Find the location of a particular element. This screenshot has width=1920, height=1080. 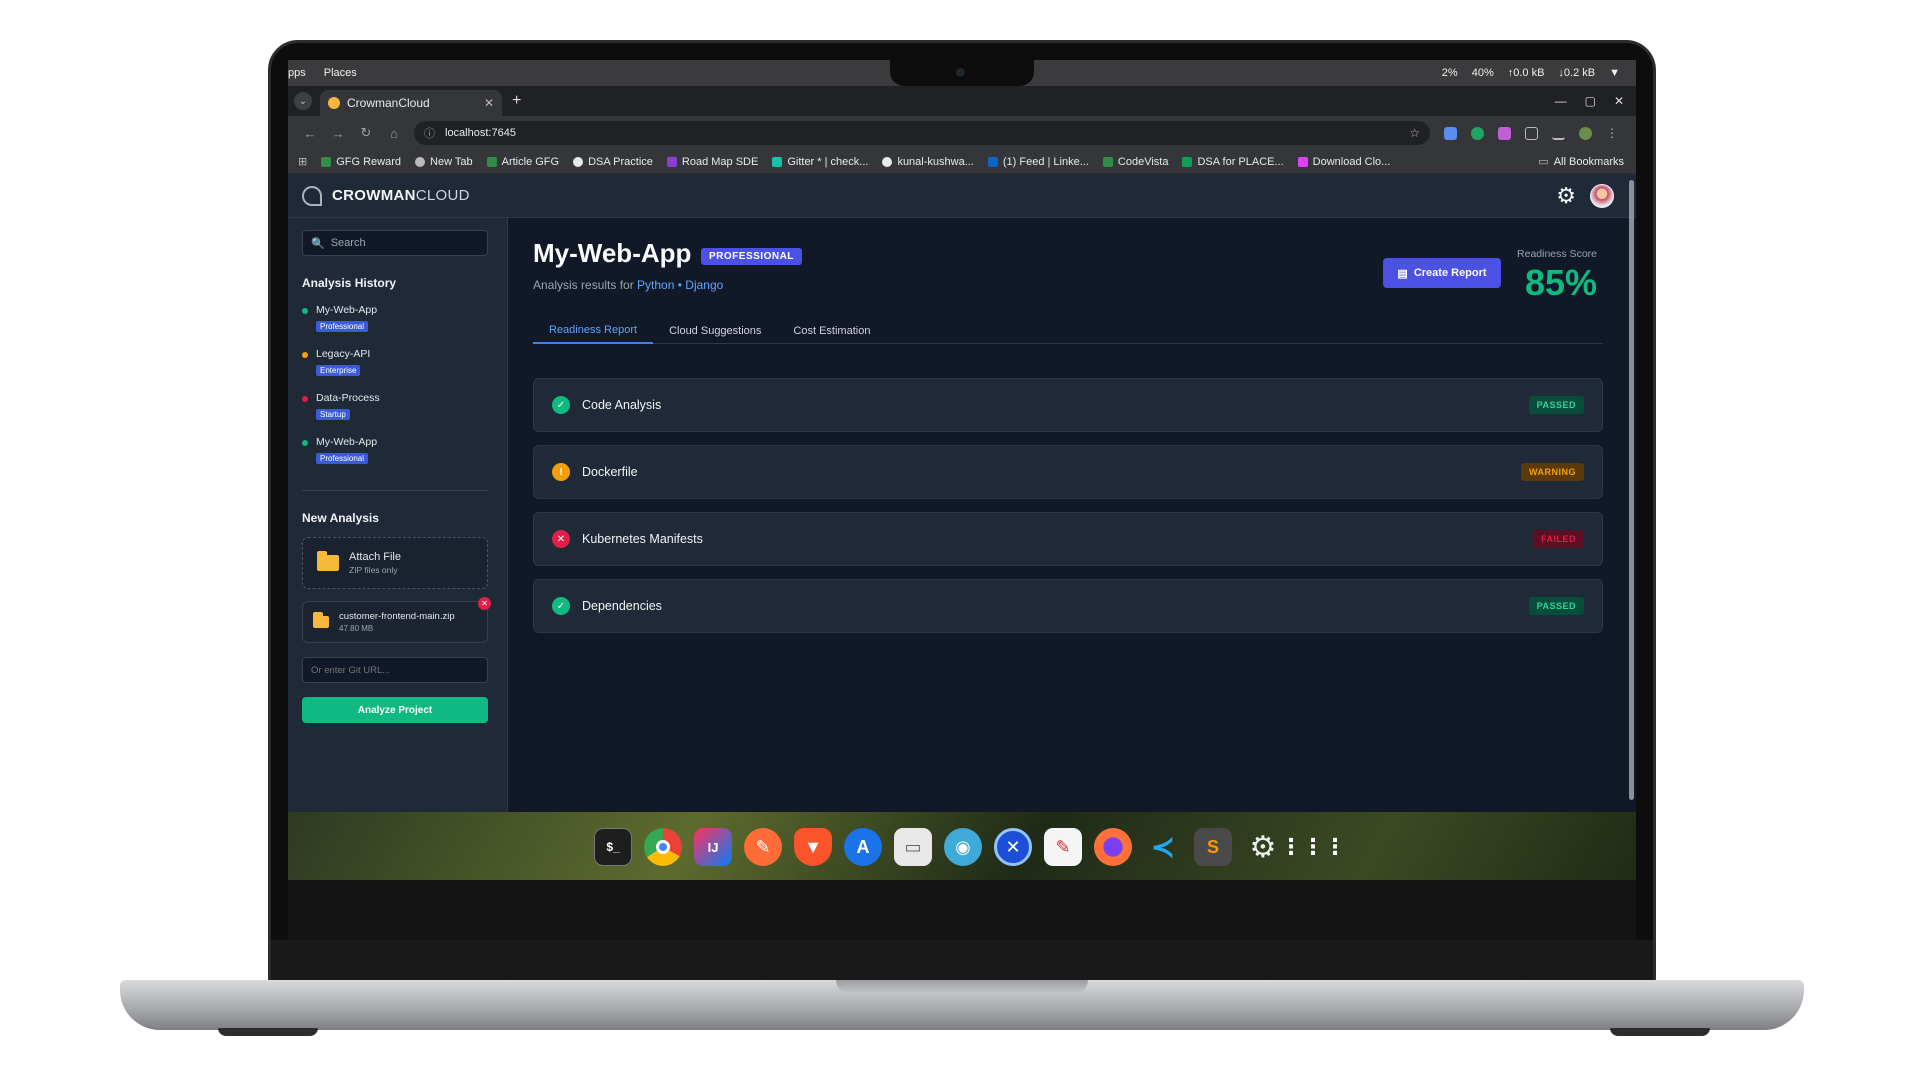

files-icon: ▭ is located at coordinates (913, 847).